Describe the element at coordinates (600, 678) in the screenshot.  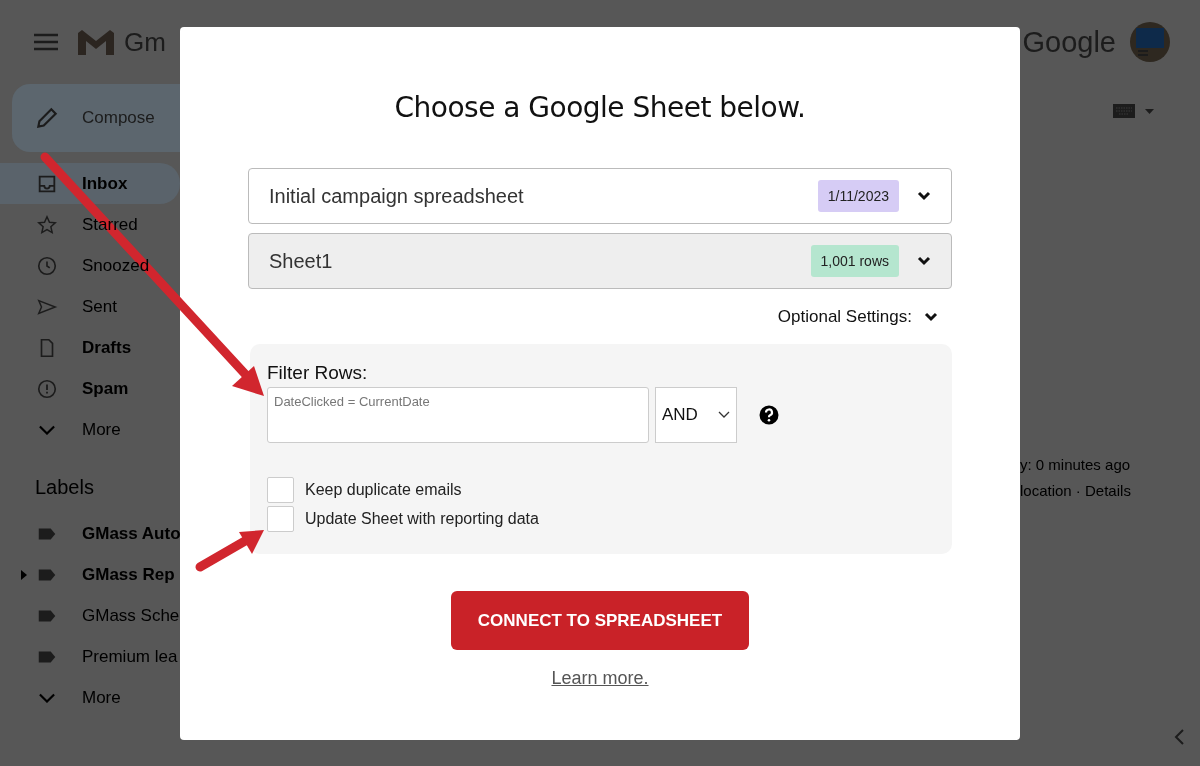
I see `learn-more-link: Learn more.` at that location.